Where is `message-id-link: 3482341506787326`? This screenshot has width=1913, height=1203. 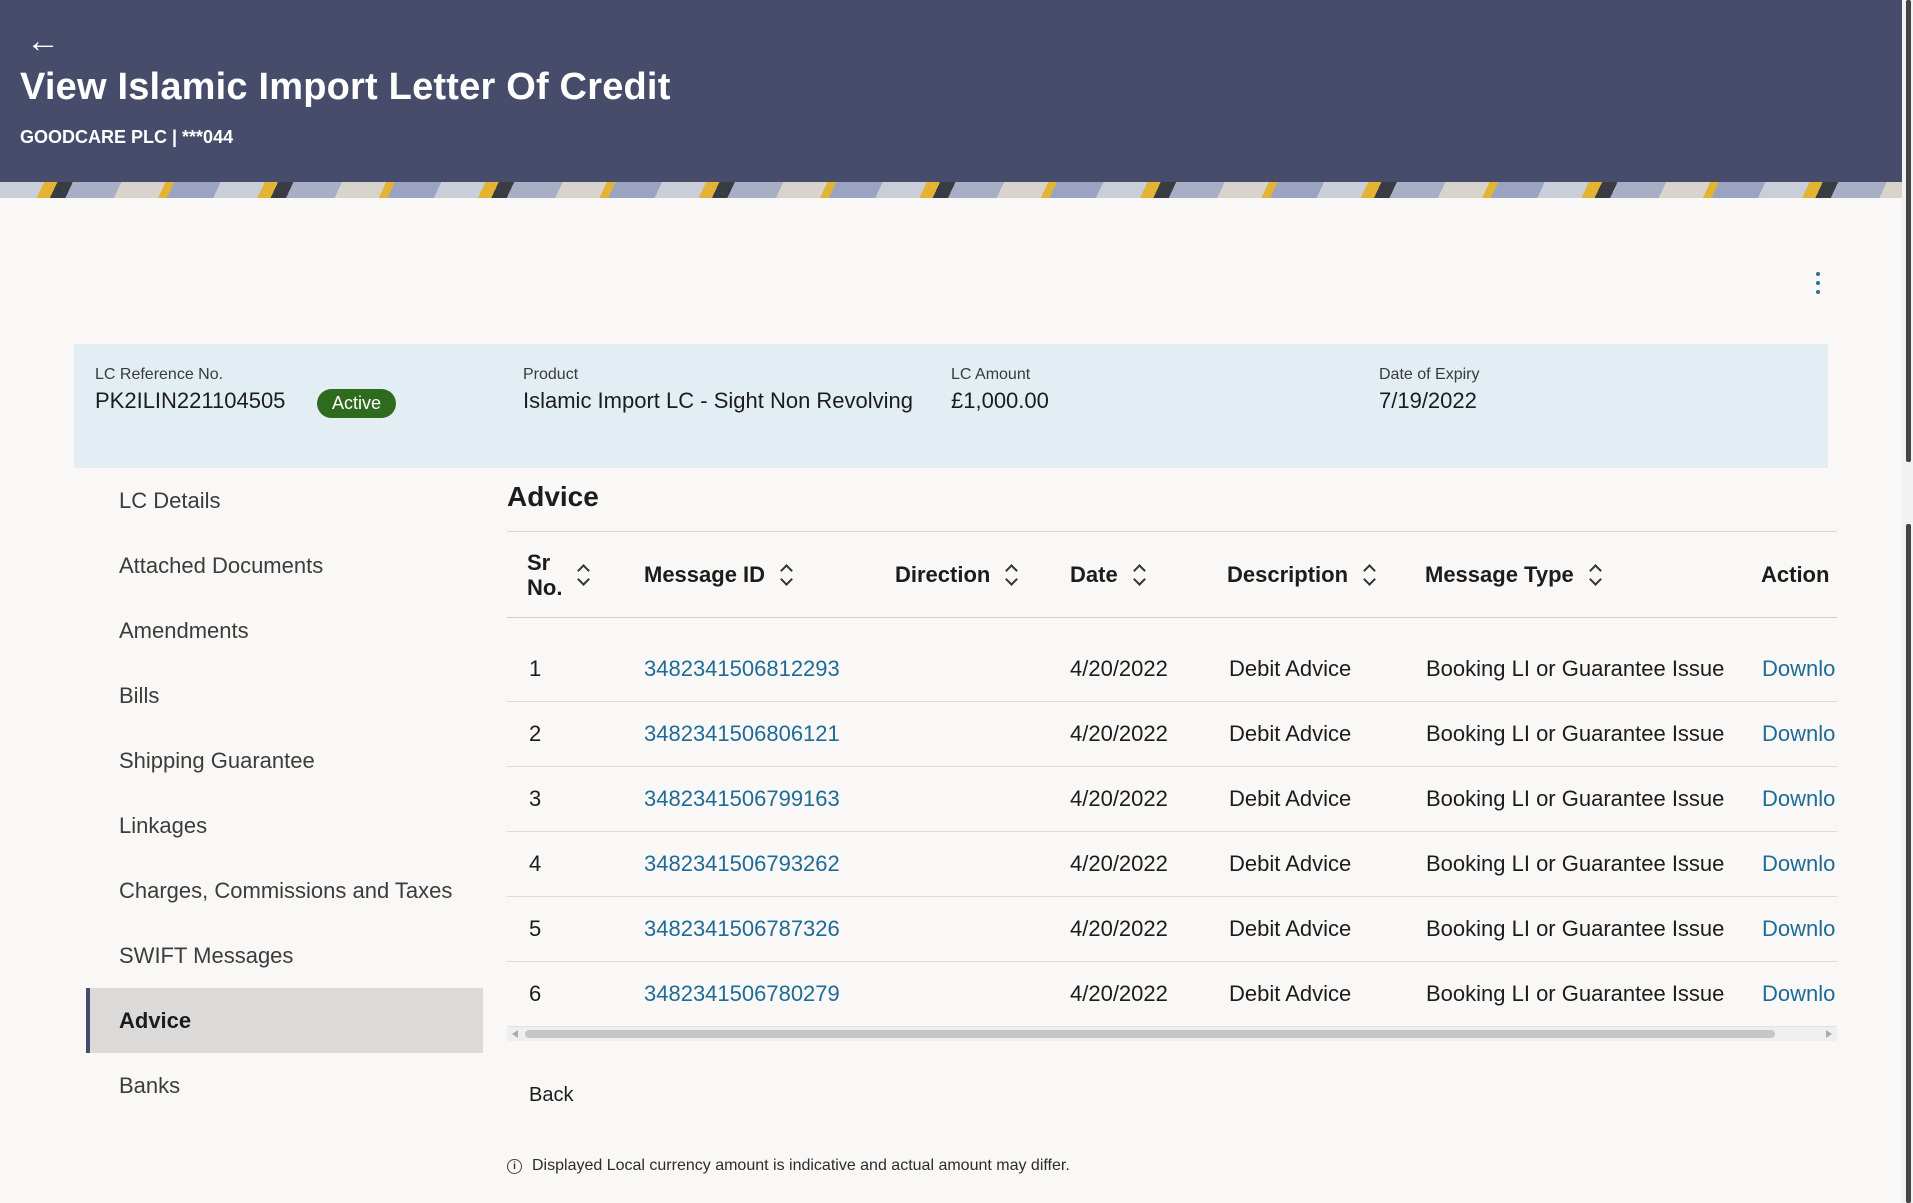
message-id-link: 3482341506787326 is located at coordinates (742, 929).